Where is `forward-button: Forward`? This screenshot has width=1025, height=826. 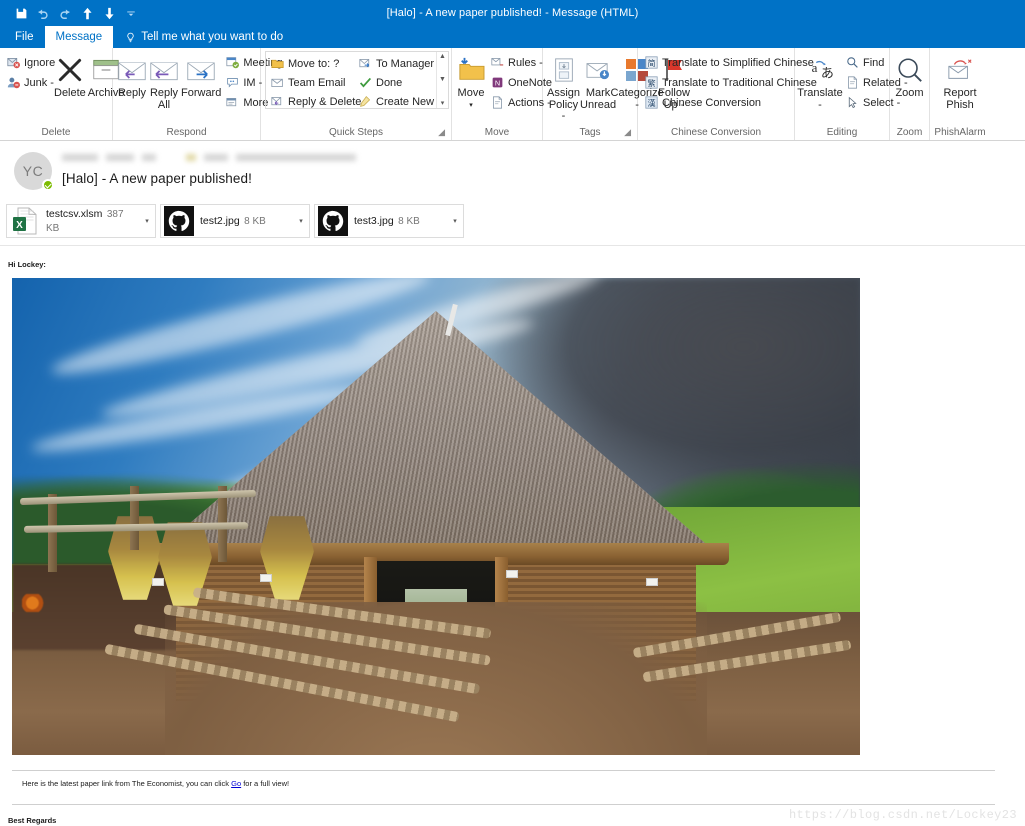 forward-button: Forward is located at coordinates (201, 75).